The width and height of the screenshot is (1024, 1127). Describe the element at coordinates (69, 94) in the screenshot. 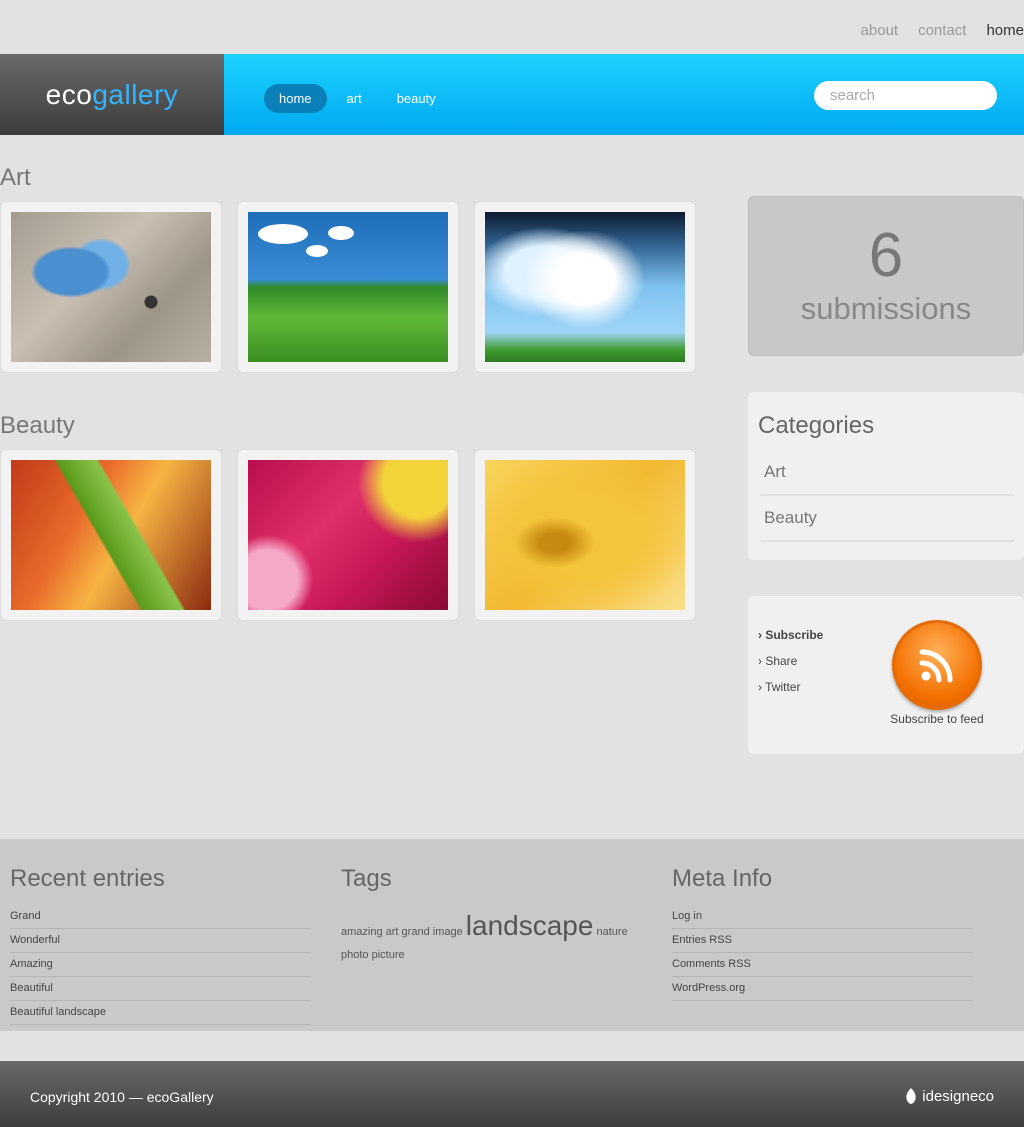

I see `logo-part-eco: eco` at that location.